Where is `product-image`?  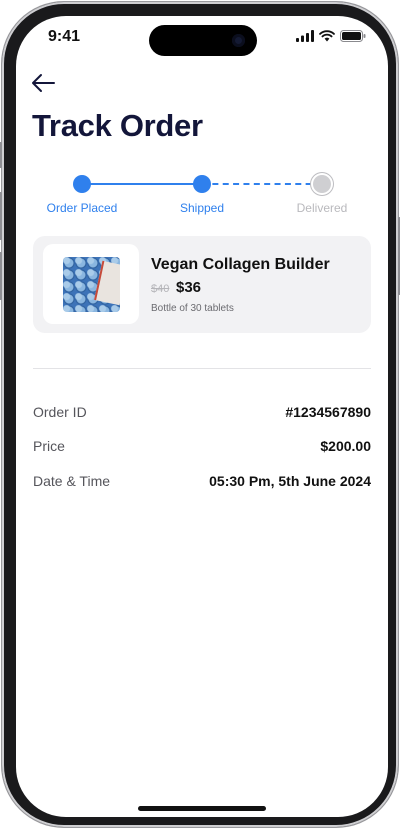
product-image is located at coordinates (91, 284).